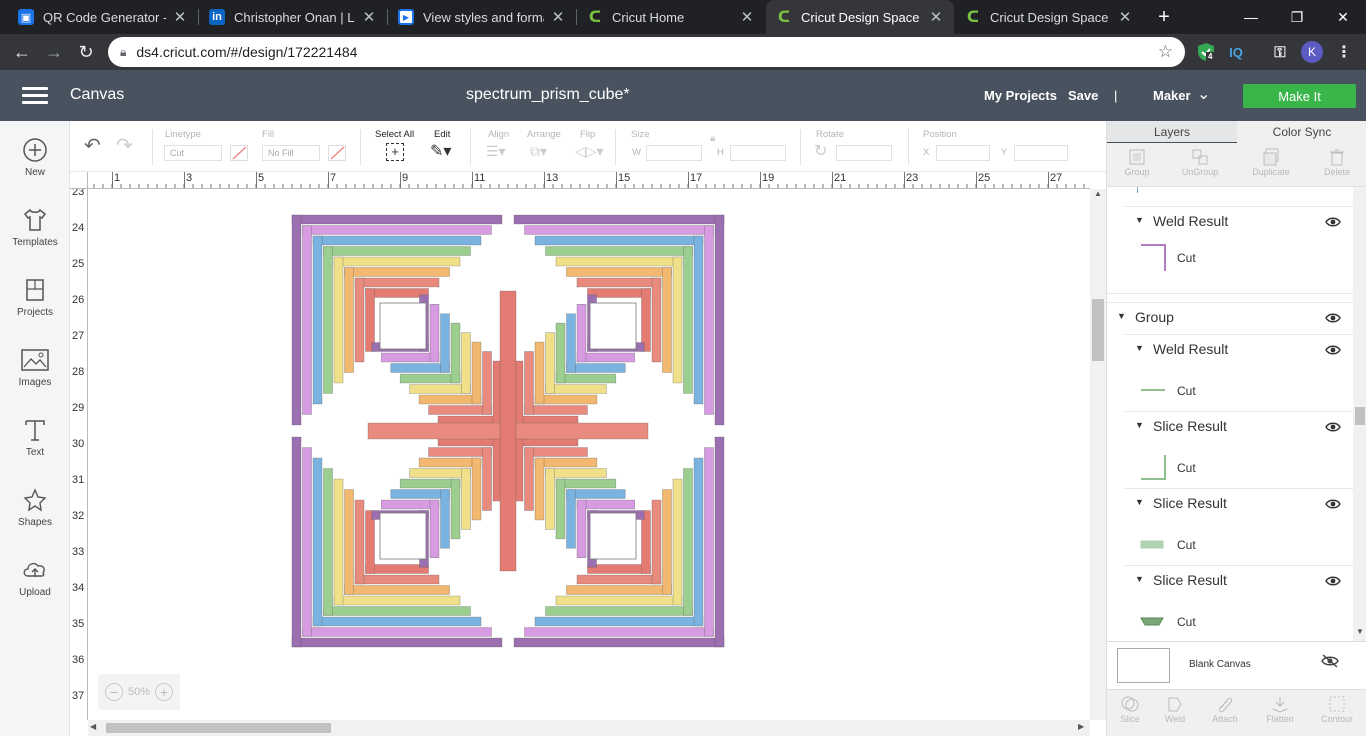 The image size is (1366, 736). Describe the element at coordinates (1299, 96) in the screenshot. I see `make-it-button: Make It` at that location.